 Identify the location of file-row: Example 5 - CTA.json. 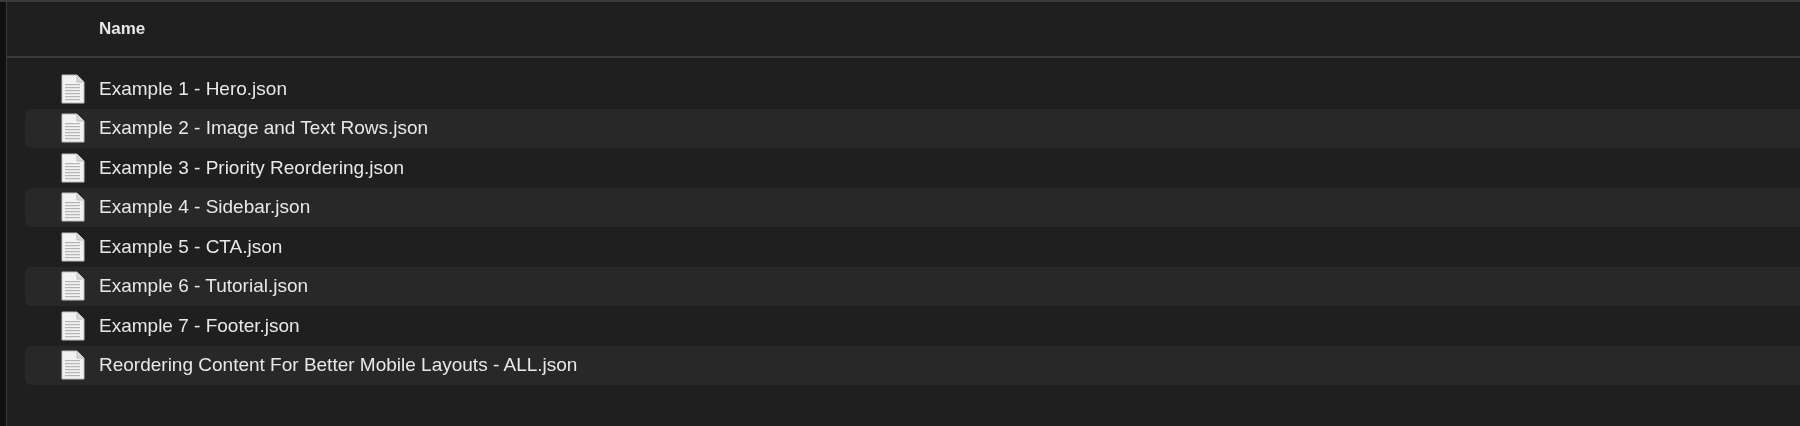
(912, 247).